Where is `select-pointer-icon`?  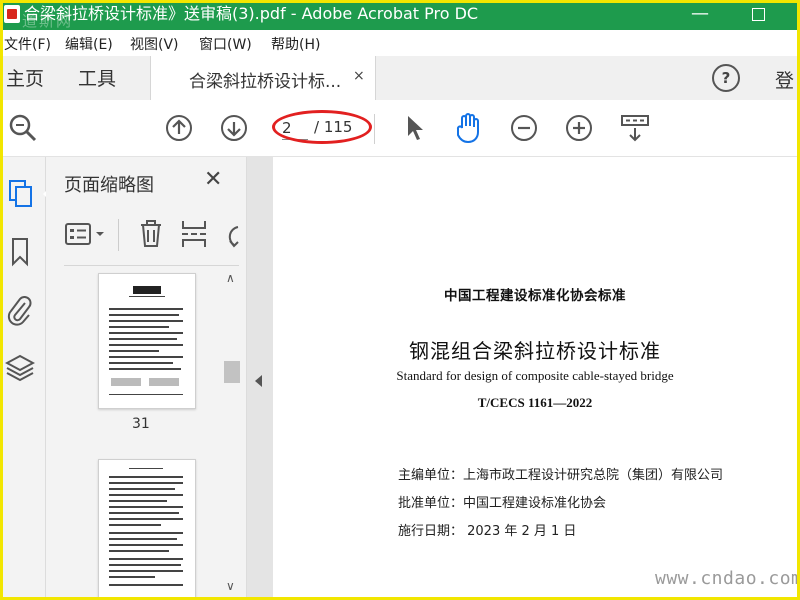
select-pointer-icon is located at coordinates (416, 128).